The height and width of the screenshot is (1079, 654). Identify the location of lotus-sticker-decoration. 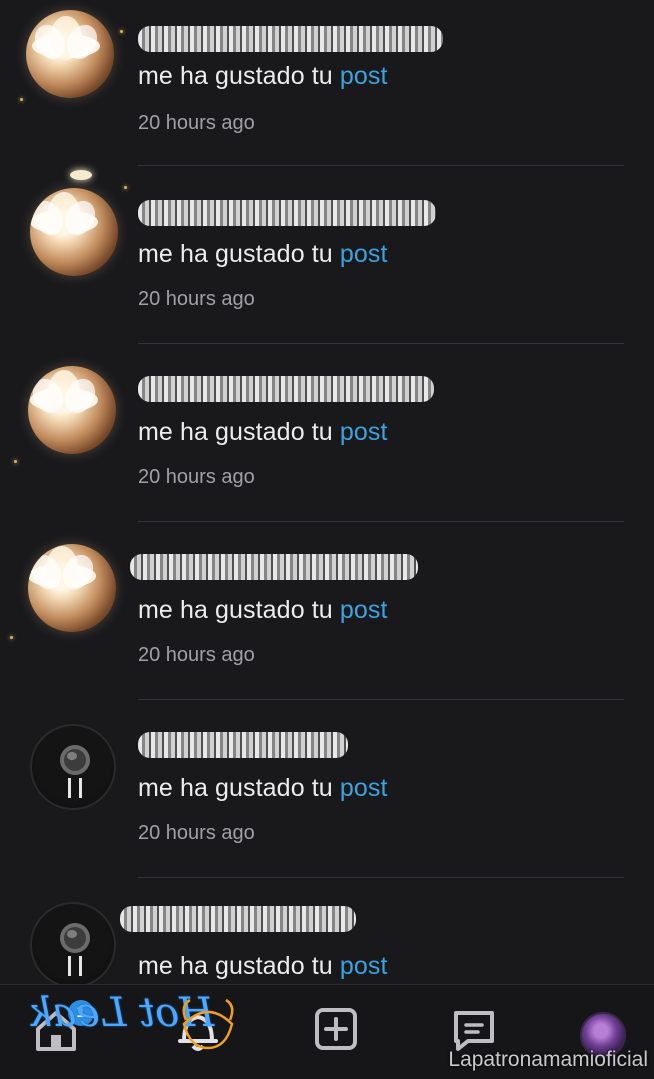
(81, 175).